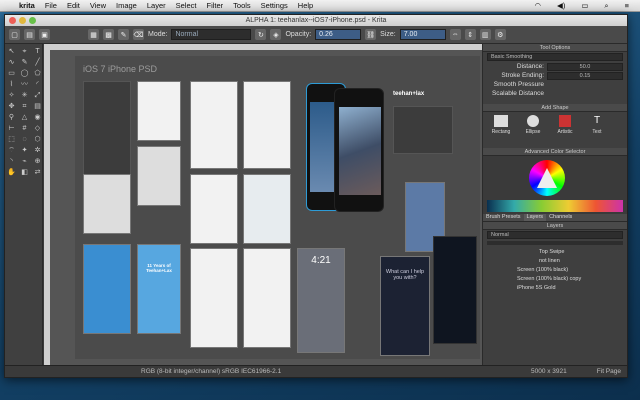 The height and width of the screenshot is (400, 640). What do you see at coordinates (11, 140) in the screenshot?
I see `rect-select-icon: ⬚` at bounding box center [11, 140].